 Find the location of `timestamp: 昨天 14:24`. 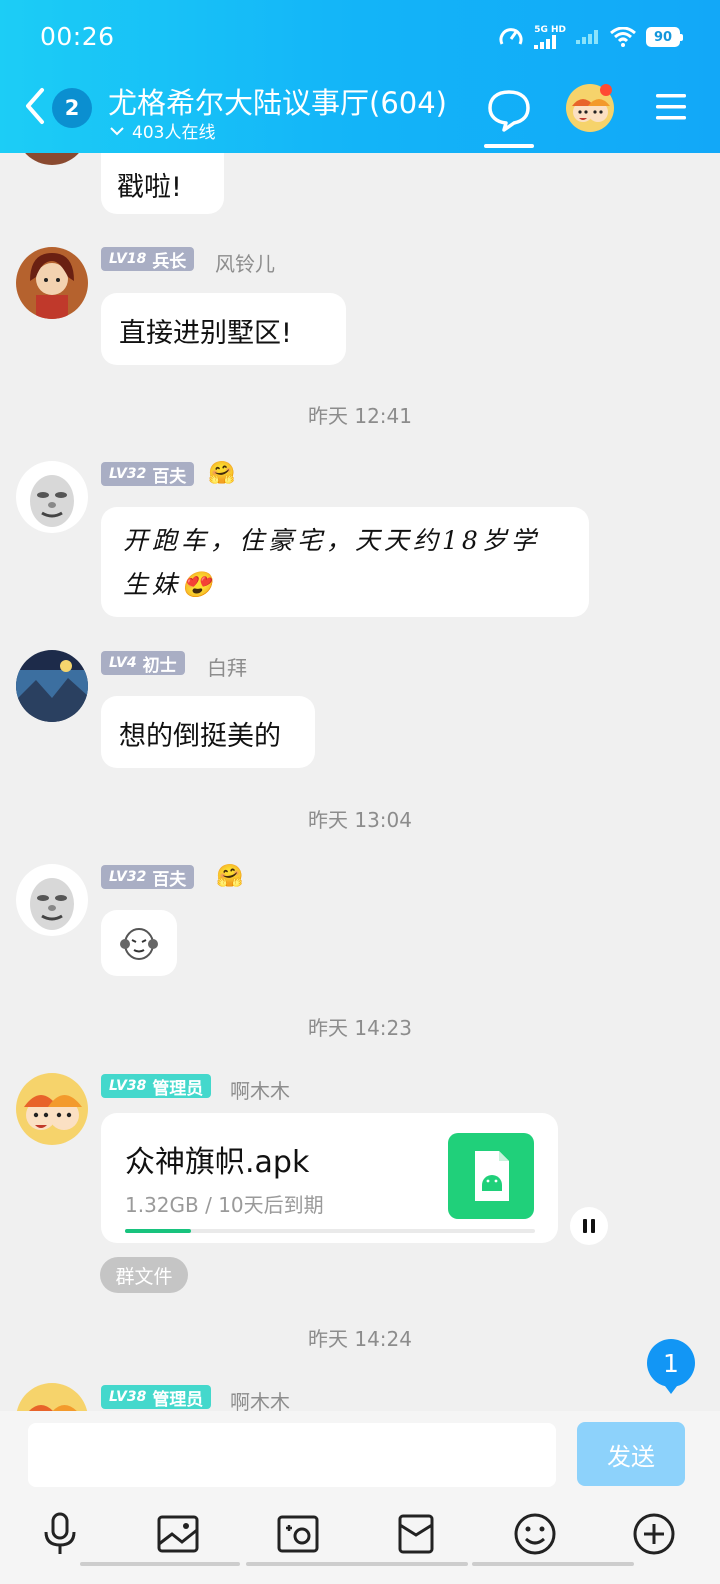

timestamp: 昨天 14:24 is located at coordinates (360, 1339).